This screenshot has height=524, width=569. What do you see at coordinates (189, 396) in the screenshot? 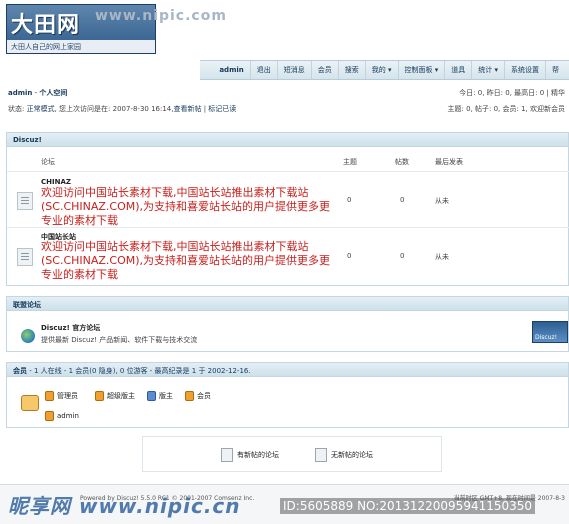
I see `member-icon` at bounding box center [189, 396].